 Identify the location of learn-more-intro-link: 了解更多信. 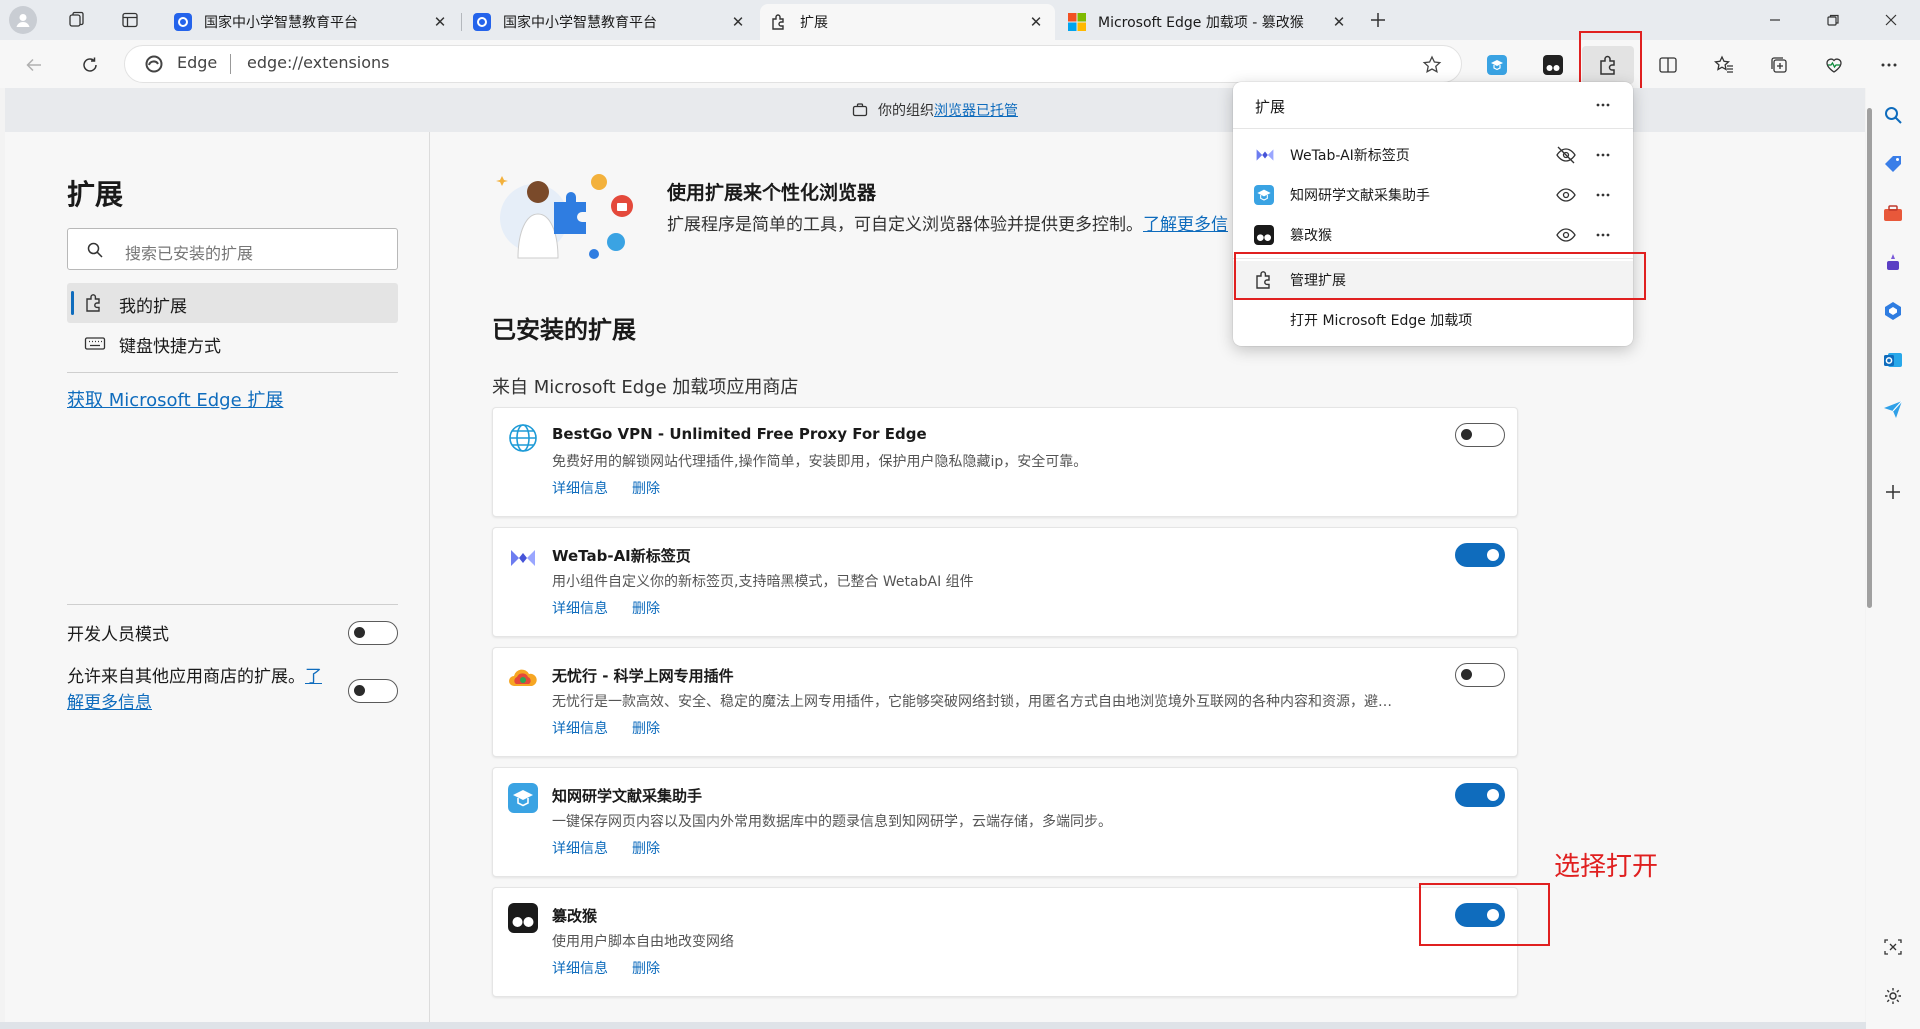
(1185, 225).